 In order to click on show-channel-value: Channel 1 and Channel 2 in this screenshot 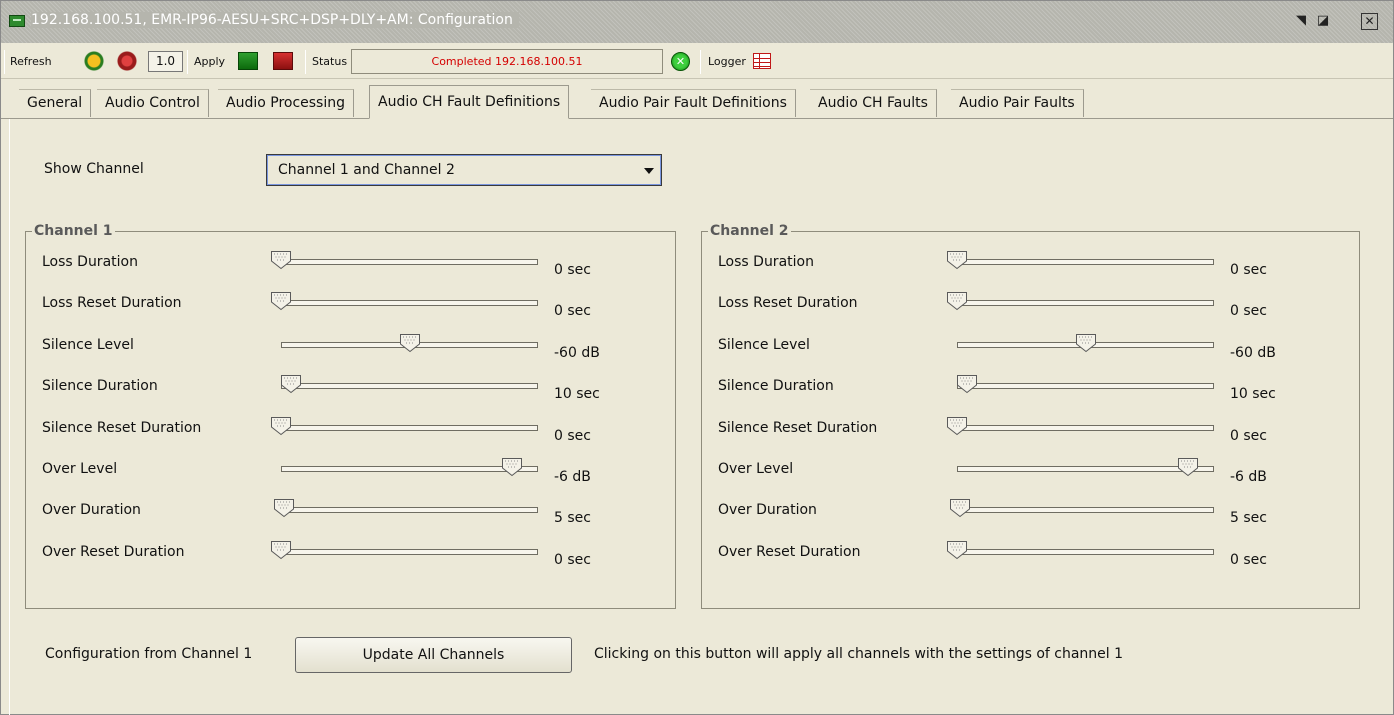, I will do `click(366, 170)`.